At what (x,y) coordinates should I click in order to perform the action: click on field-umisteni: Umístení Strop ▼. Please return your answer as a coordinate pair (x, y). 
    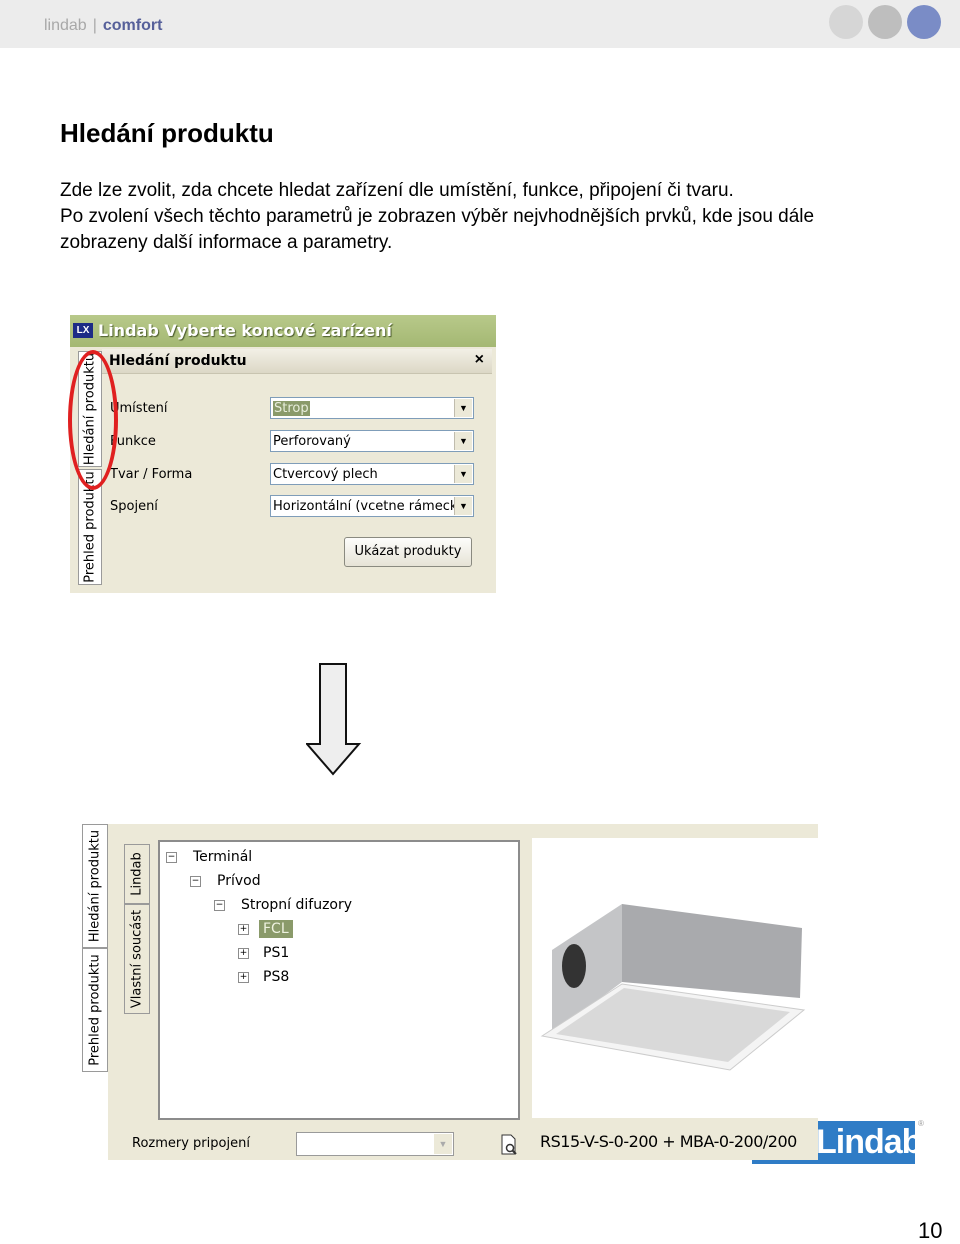
    Looking at the image, I should click on (295, 409).